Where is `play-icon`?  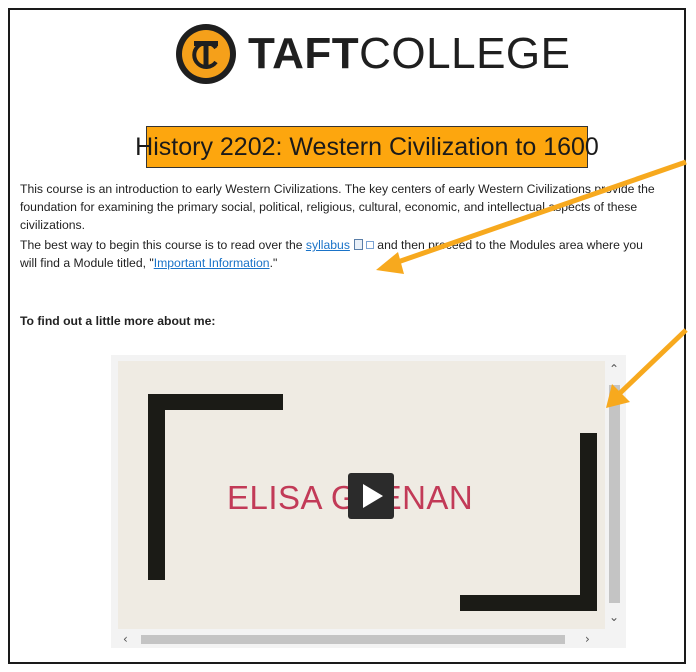
play-icon is located at coordinates (373, 496).